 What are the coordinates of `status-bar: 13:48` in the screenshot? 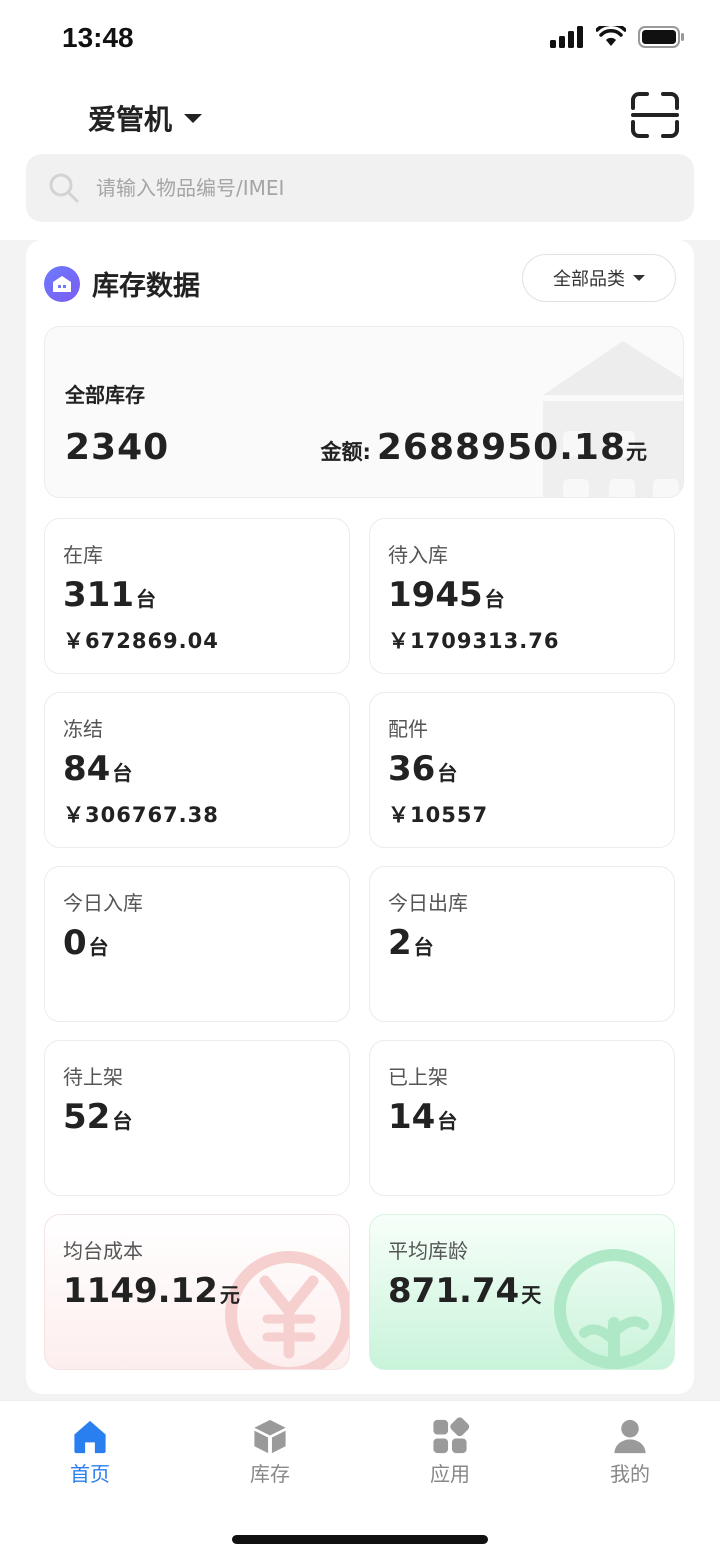 It's located at (360, 40).